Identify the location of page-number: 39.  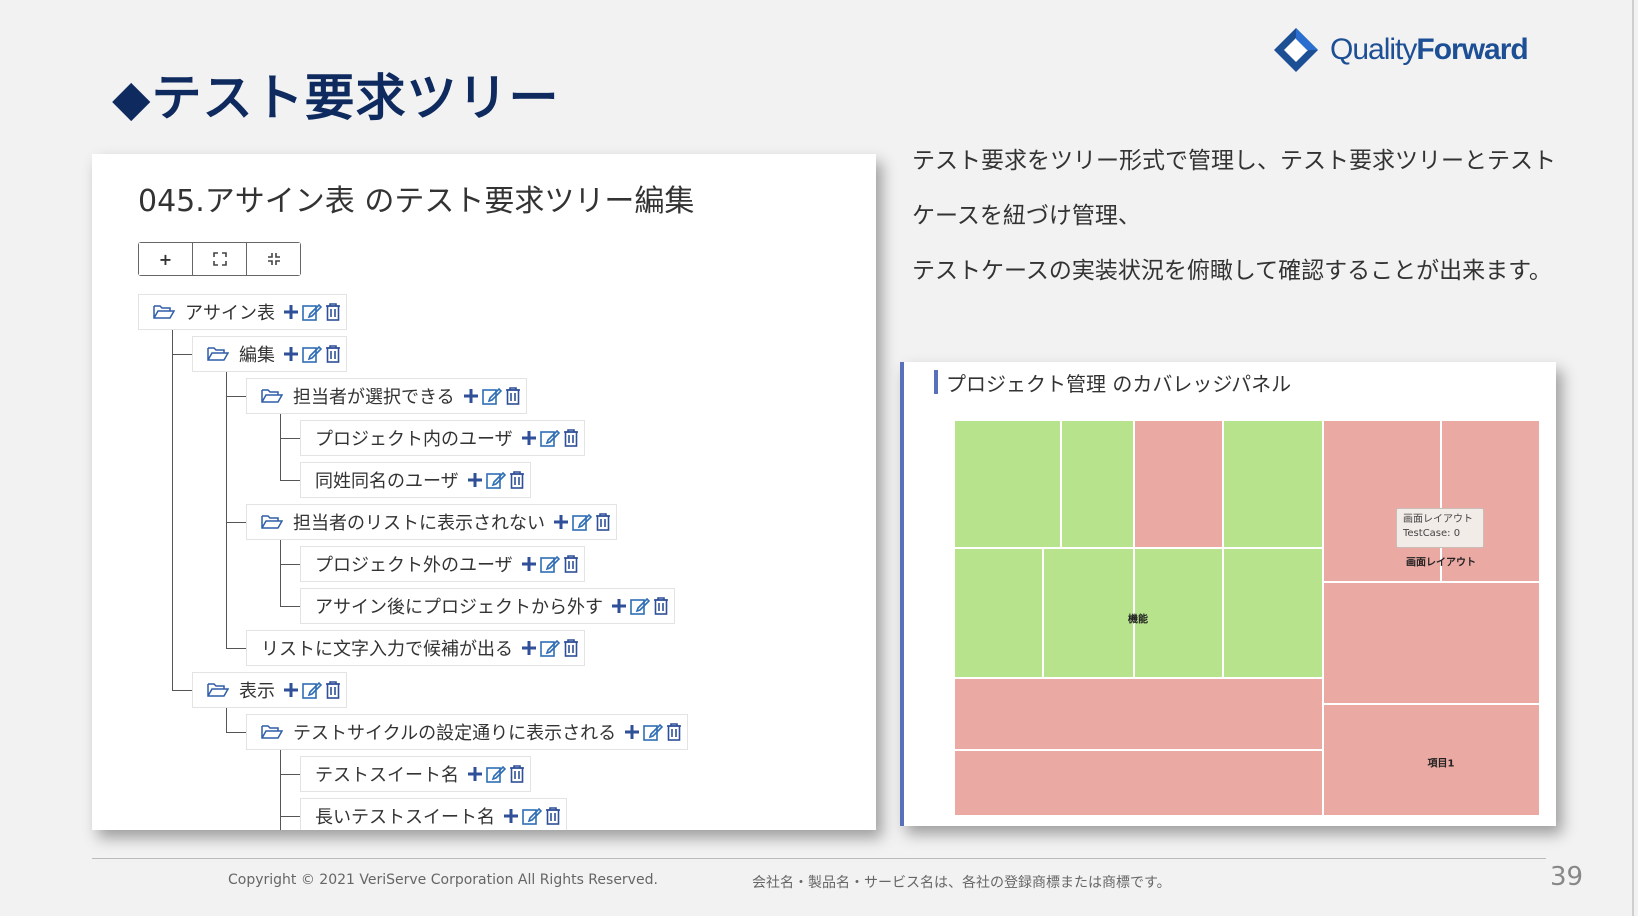
(1567, 877).